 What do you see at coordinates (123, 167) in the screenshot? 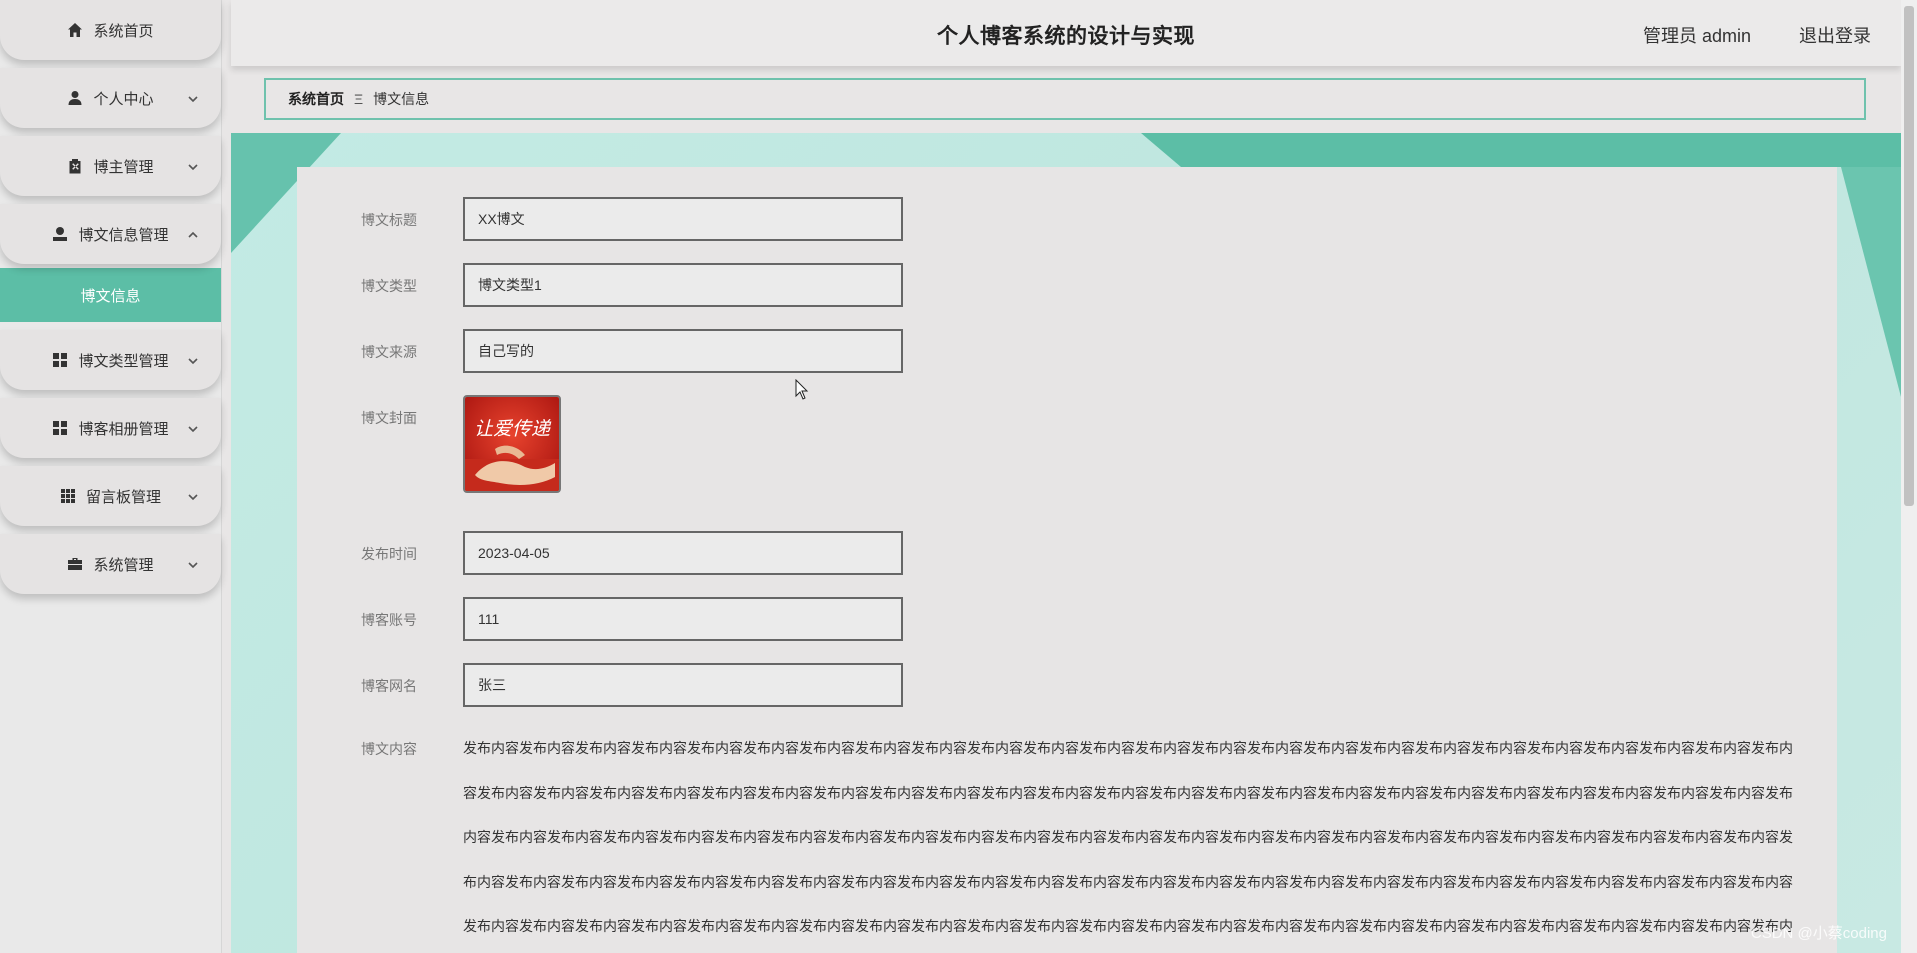
I see `sidebar-item-label: 博主管理` at bounding box center [123, 167].